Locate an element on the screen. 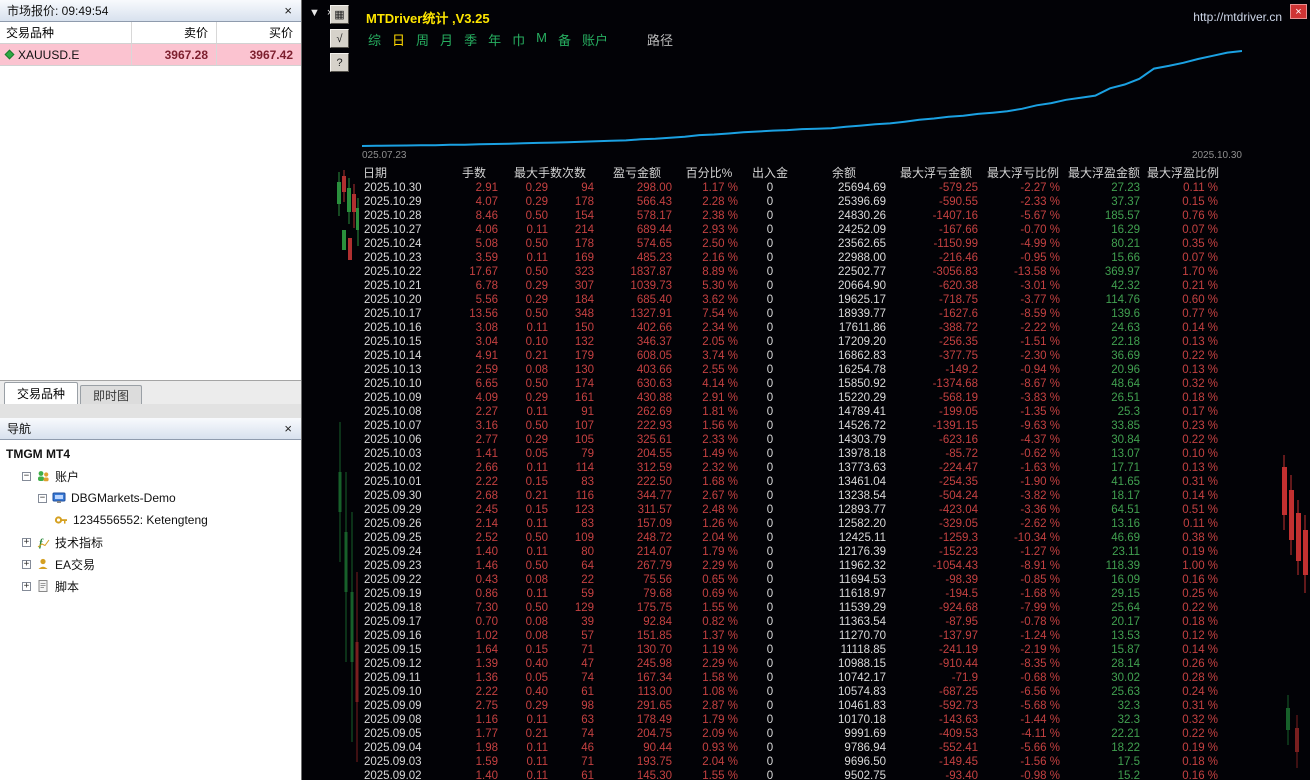  stats-cell: 11118.85 is located at coordinates (863, 650).